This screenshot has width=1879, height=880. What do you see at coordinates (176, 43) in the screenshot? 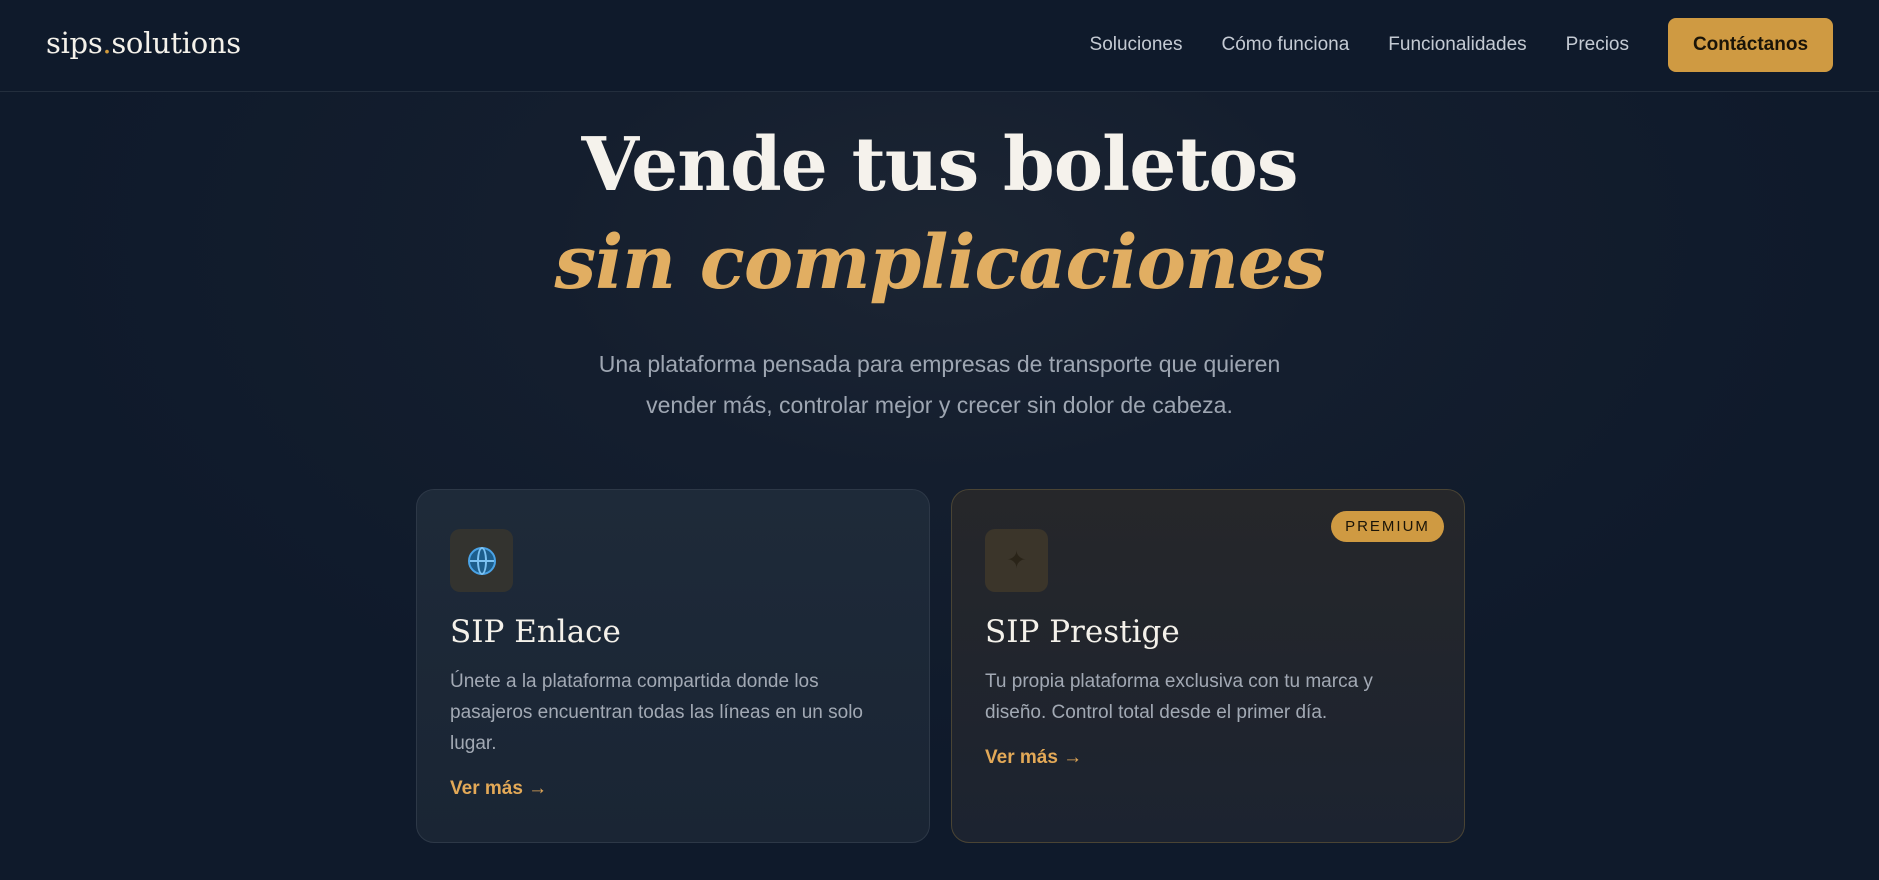
I see `brand-name-part2: solutions` at bounding box center [176, 43].